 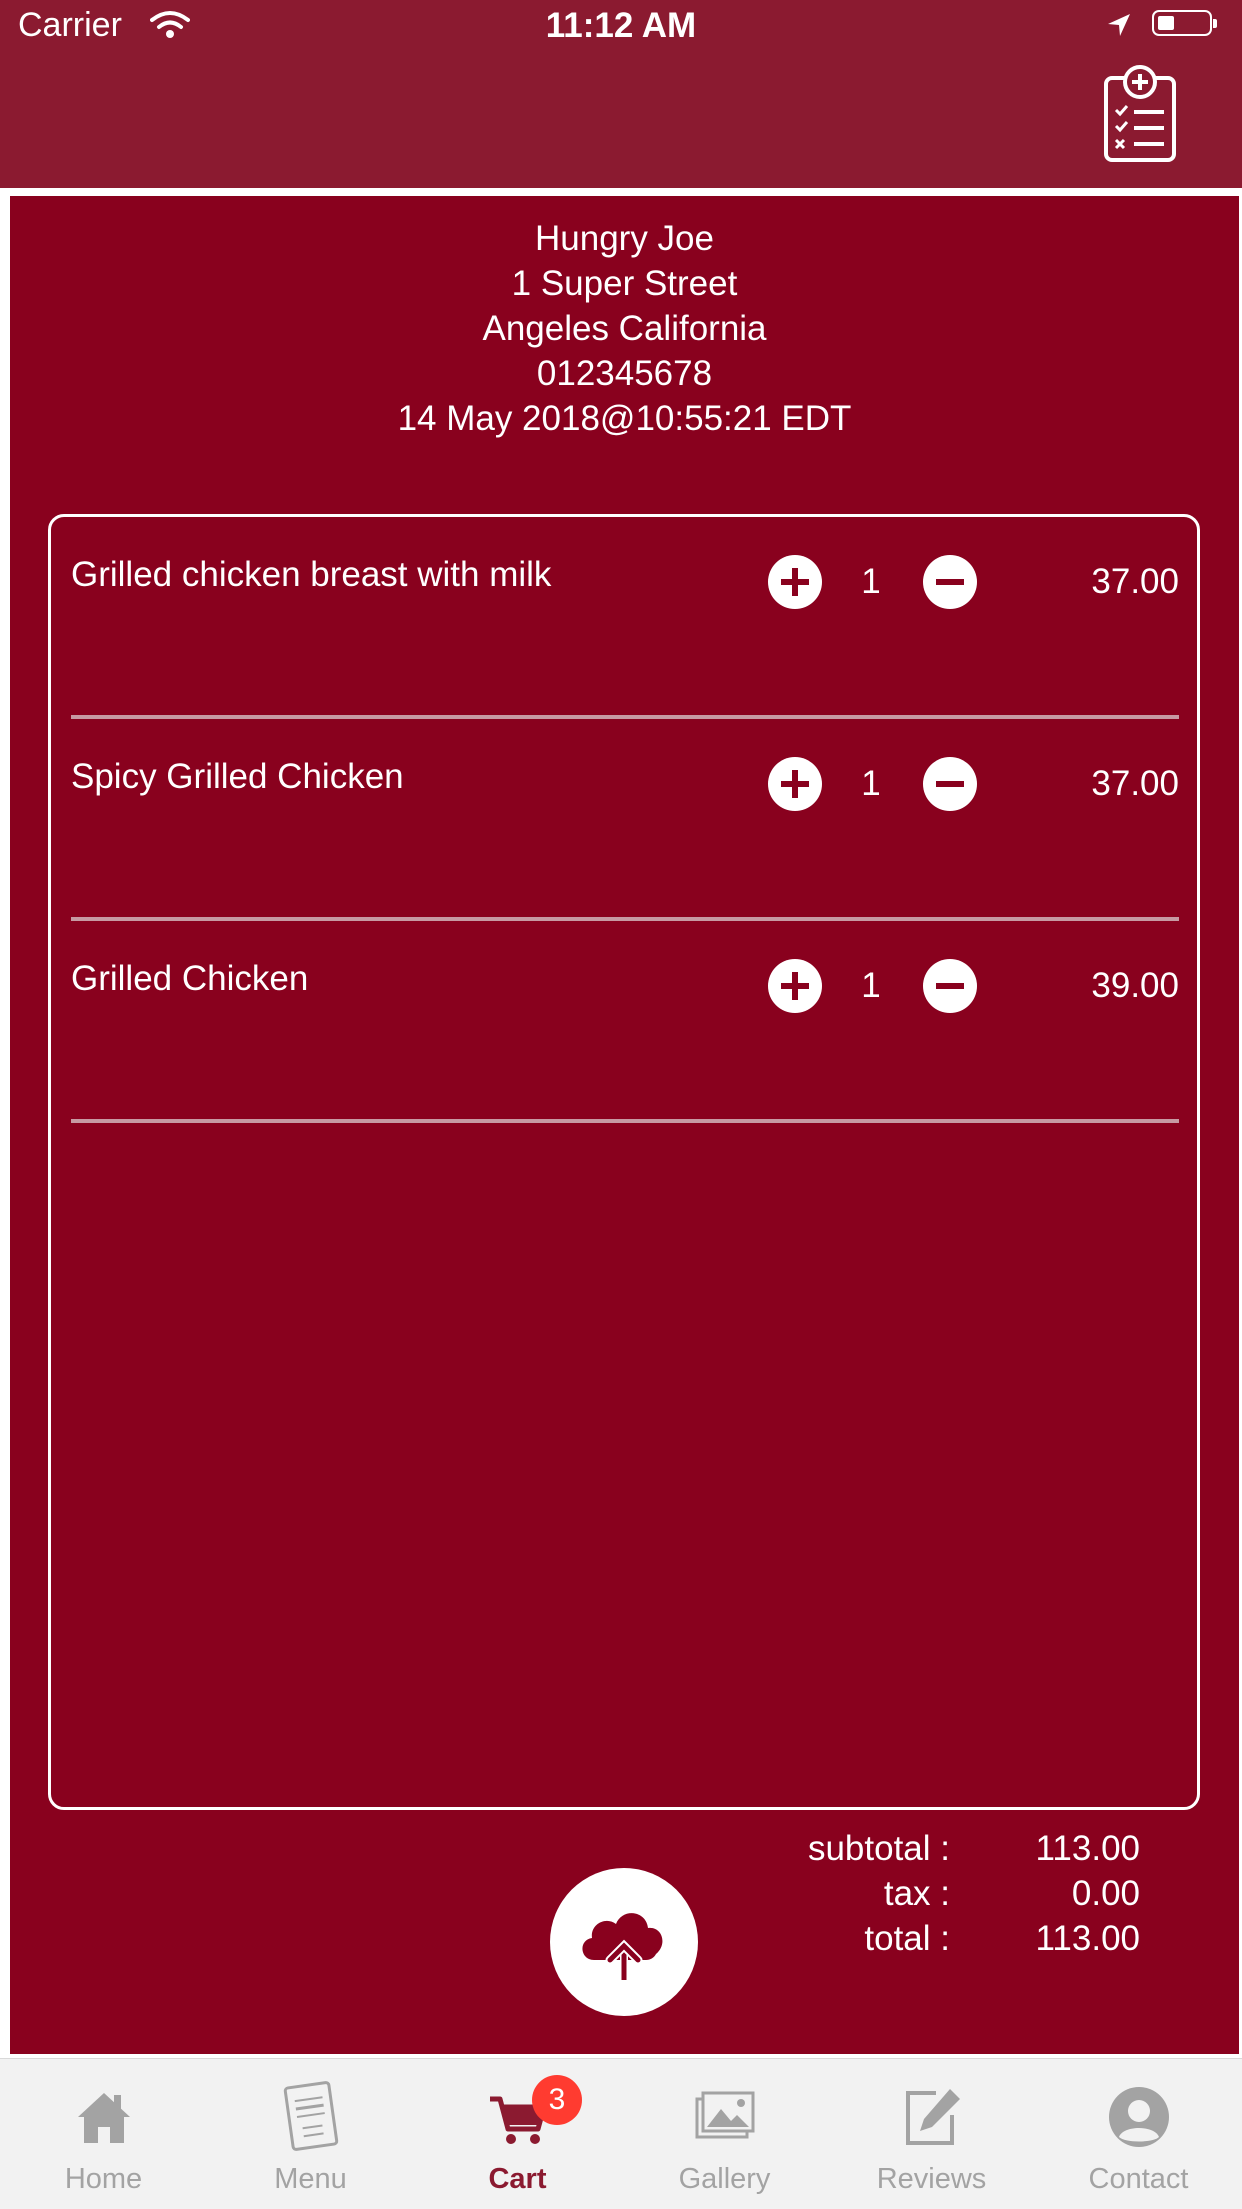 What do you see at coordinates (625, 820) in the screenshot?
I see `cart-item-row: Spicy Grilled Chicken 1 37.00` at bounding box center [625, 820].